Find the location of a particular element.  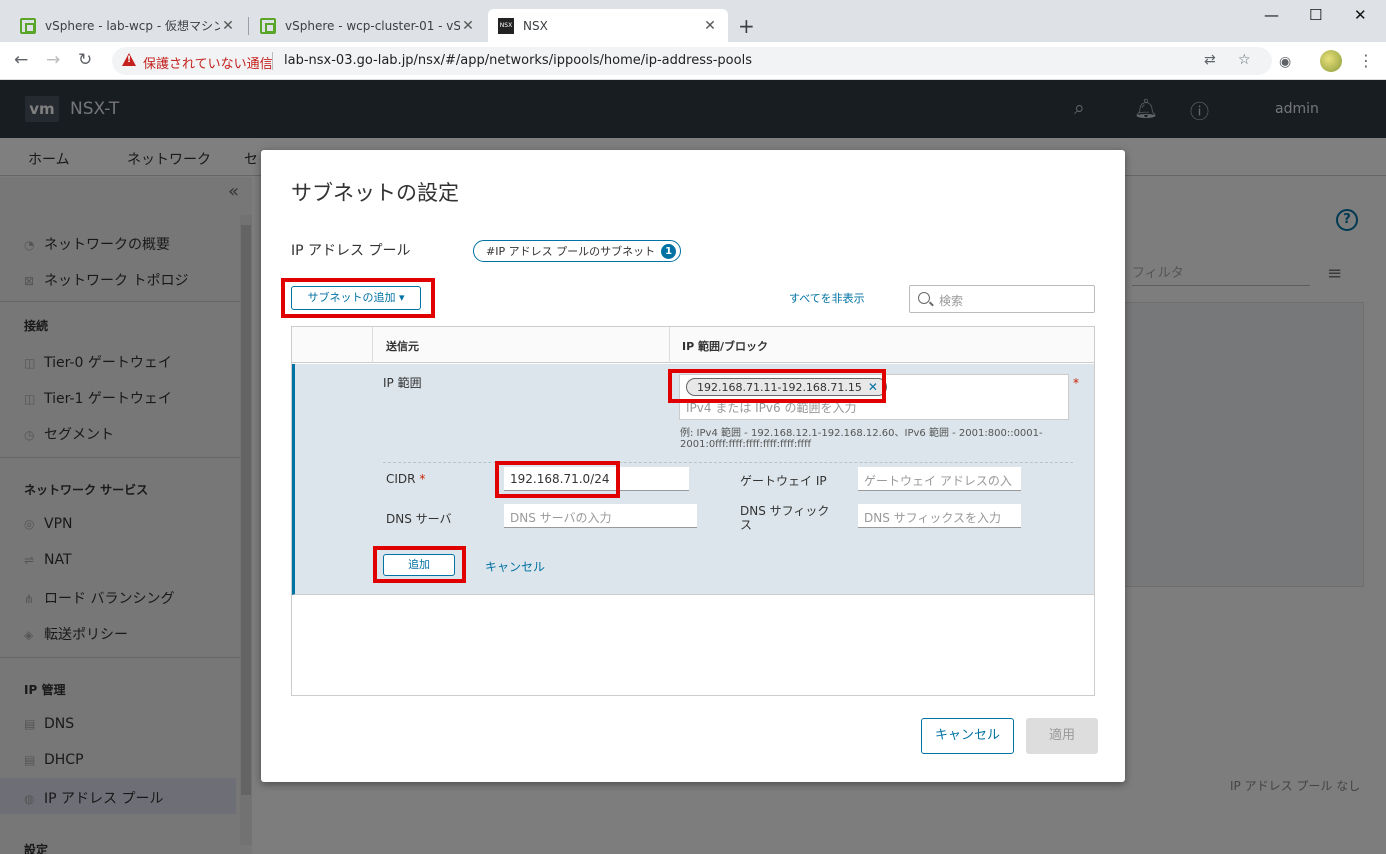

ip-pool-chip: #IP アドレス プールのサブネット 1 is located at coordinates (577, 251).